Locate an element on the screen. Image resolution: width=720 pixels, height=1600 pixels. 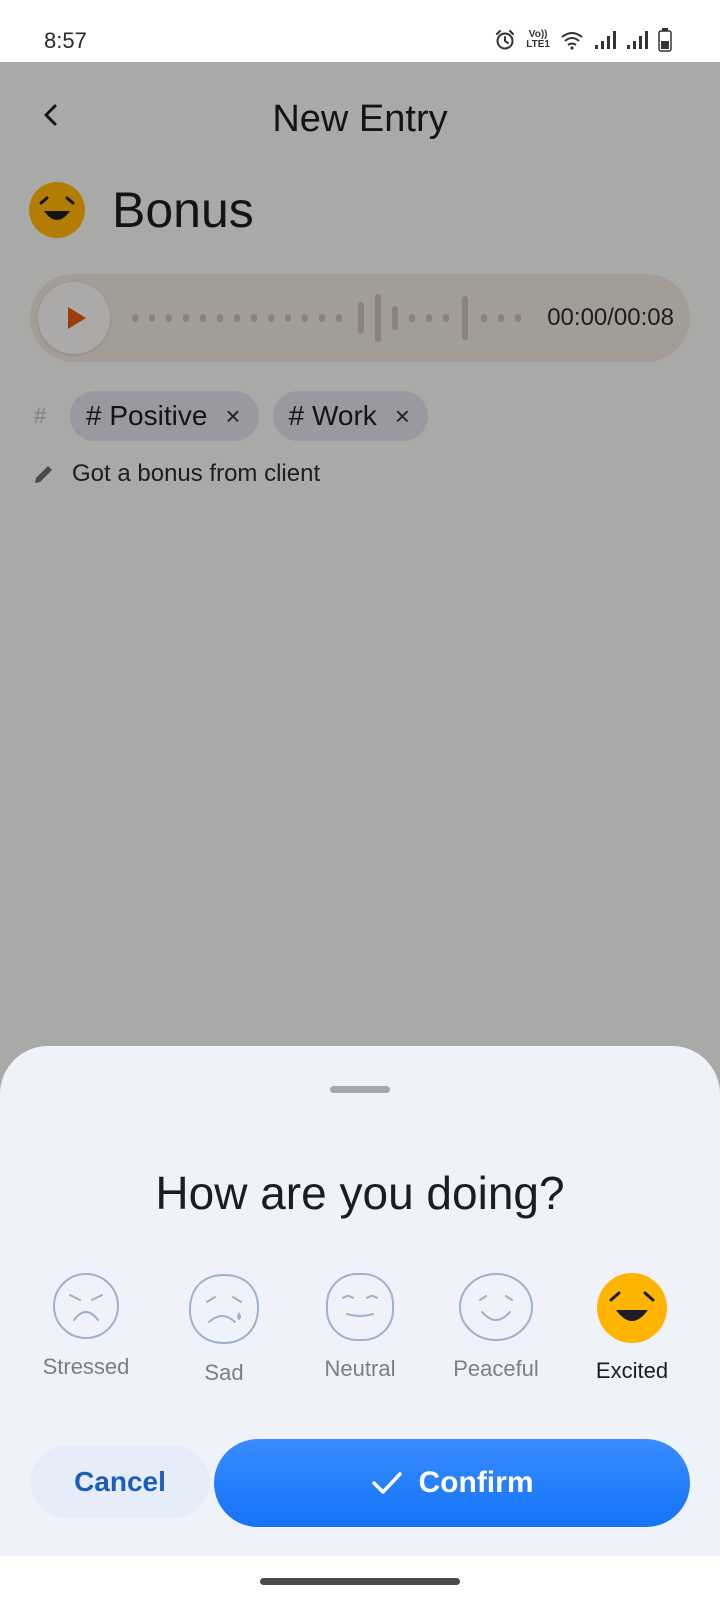
mood-option-excited: Excited is located at coordinates (632, 1328).